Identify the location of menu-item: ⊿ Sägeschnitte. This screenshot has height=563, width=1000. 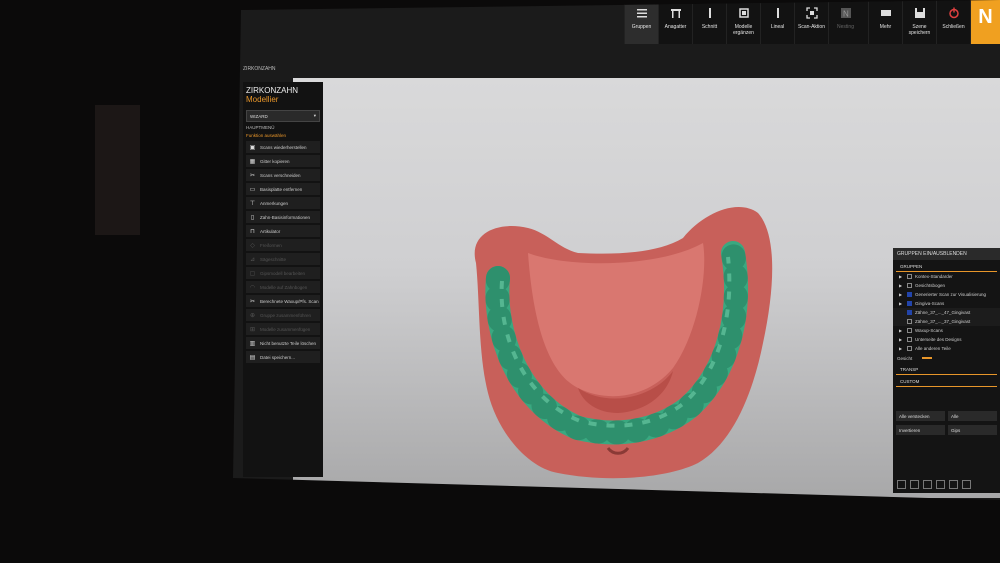
(283, 259).